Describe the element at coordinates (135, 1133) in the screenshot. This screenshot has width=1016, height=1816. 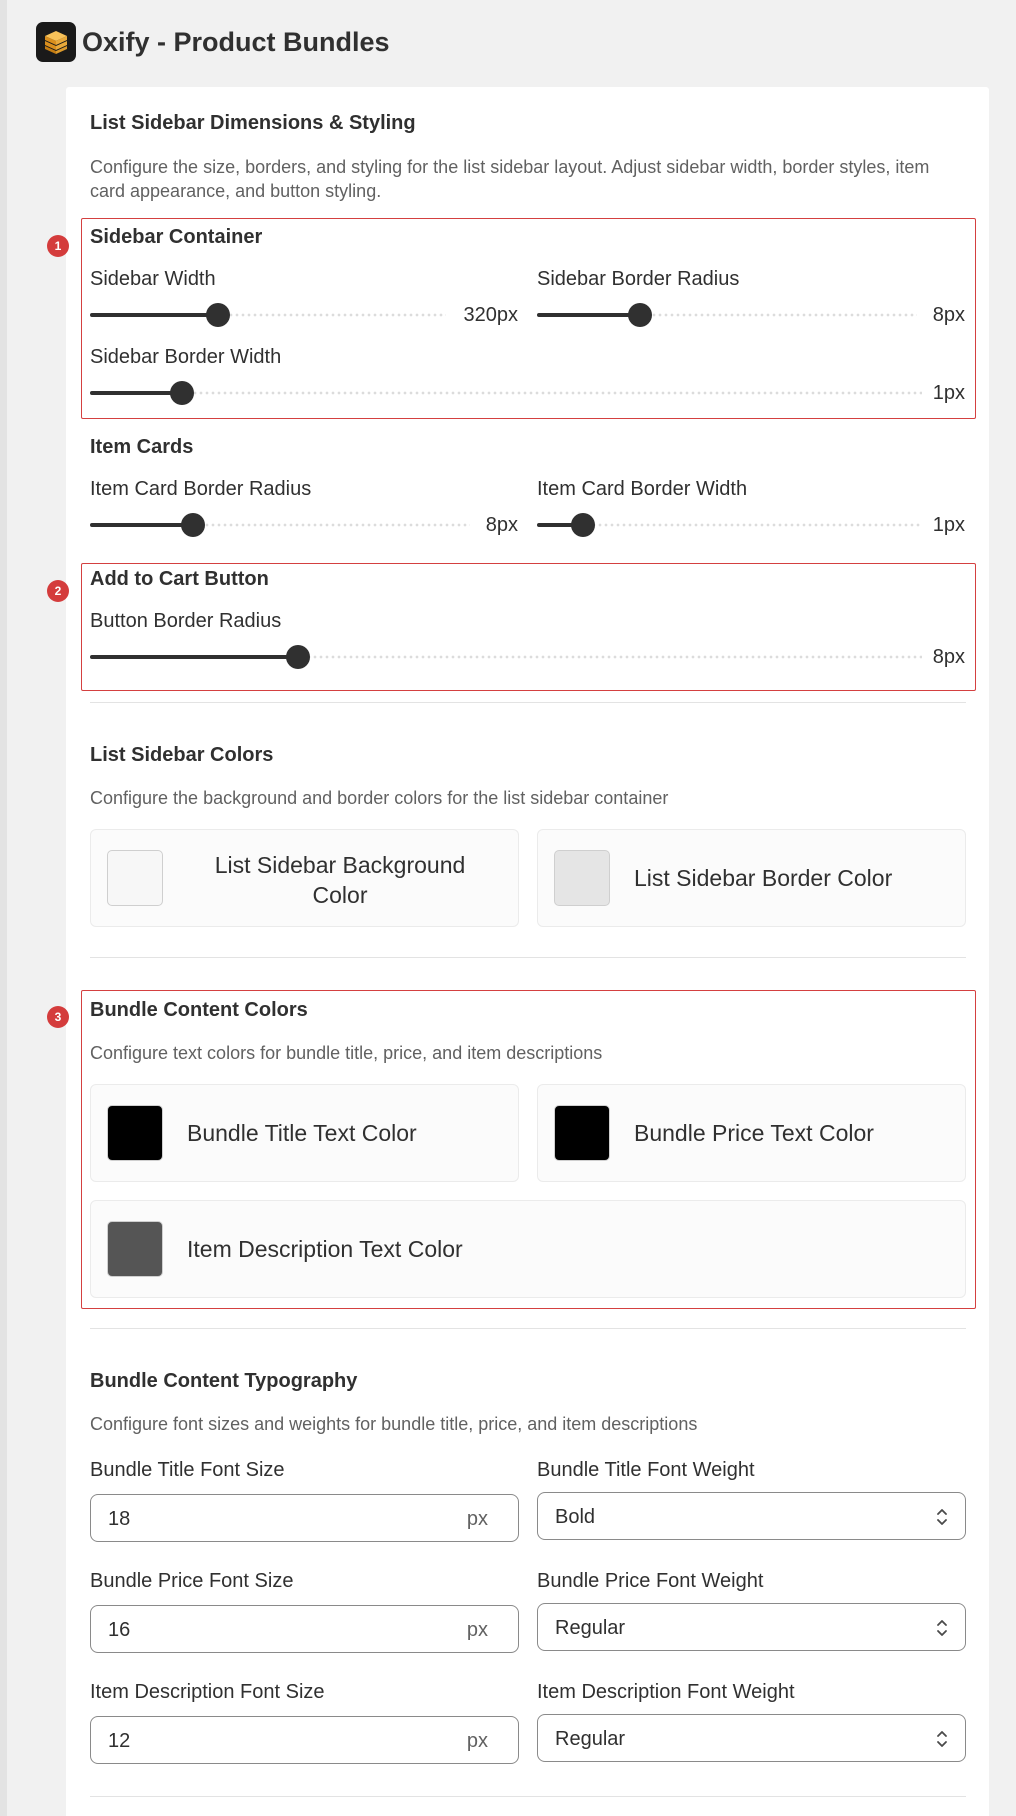
I see `bundle-title-swatch` at that location.